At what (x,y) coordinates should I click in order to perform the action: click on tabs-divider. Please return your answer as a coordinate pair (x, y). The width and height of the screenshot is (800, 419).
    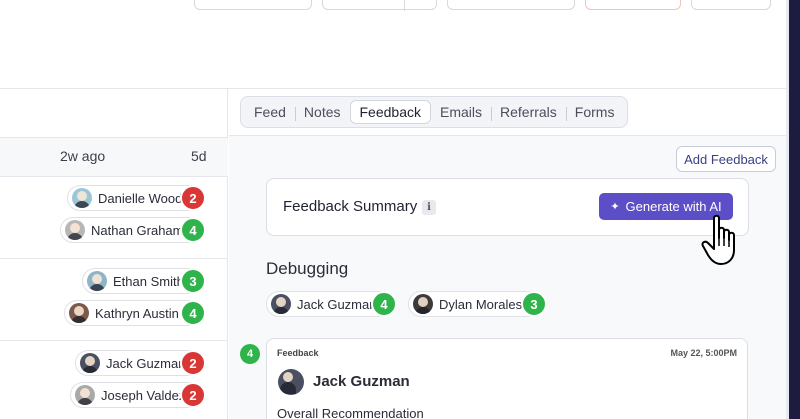
    Looking at the image, I should click on (507, 135).